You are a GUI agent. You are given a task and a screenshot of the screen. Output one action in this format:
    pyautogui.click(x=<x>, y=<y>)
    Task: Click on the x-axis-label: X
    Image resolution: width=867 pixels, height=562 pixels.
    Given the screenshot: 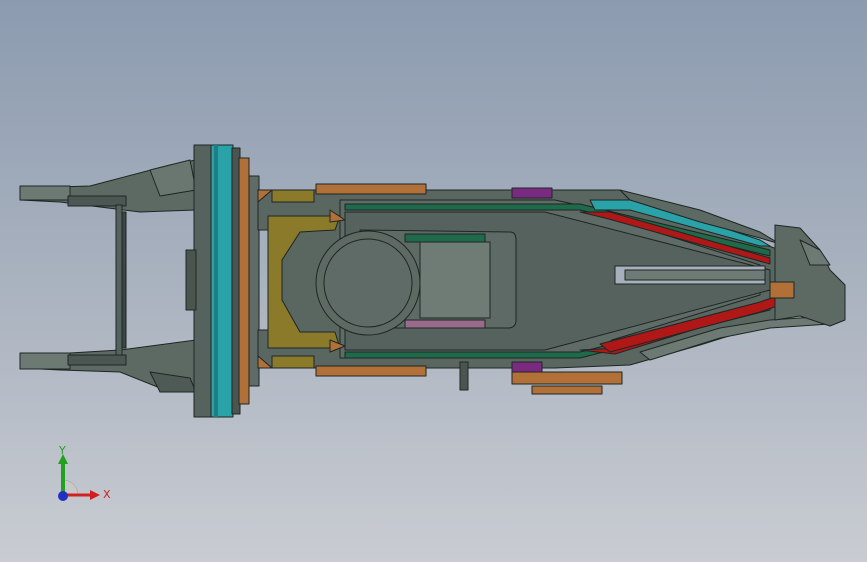 What is the action you would take?
    pyautogui.click(x=107, y=494)
    